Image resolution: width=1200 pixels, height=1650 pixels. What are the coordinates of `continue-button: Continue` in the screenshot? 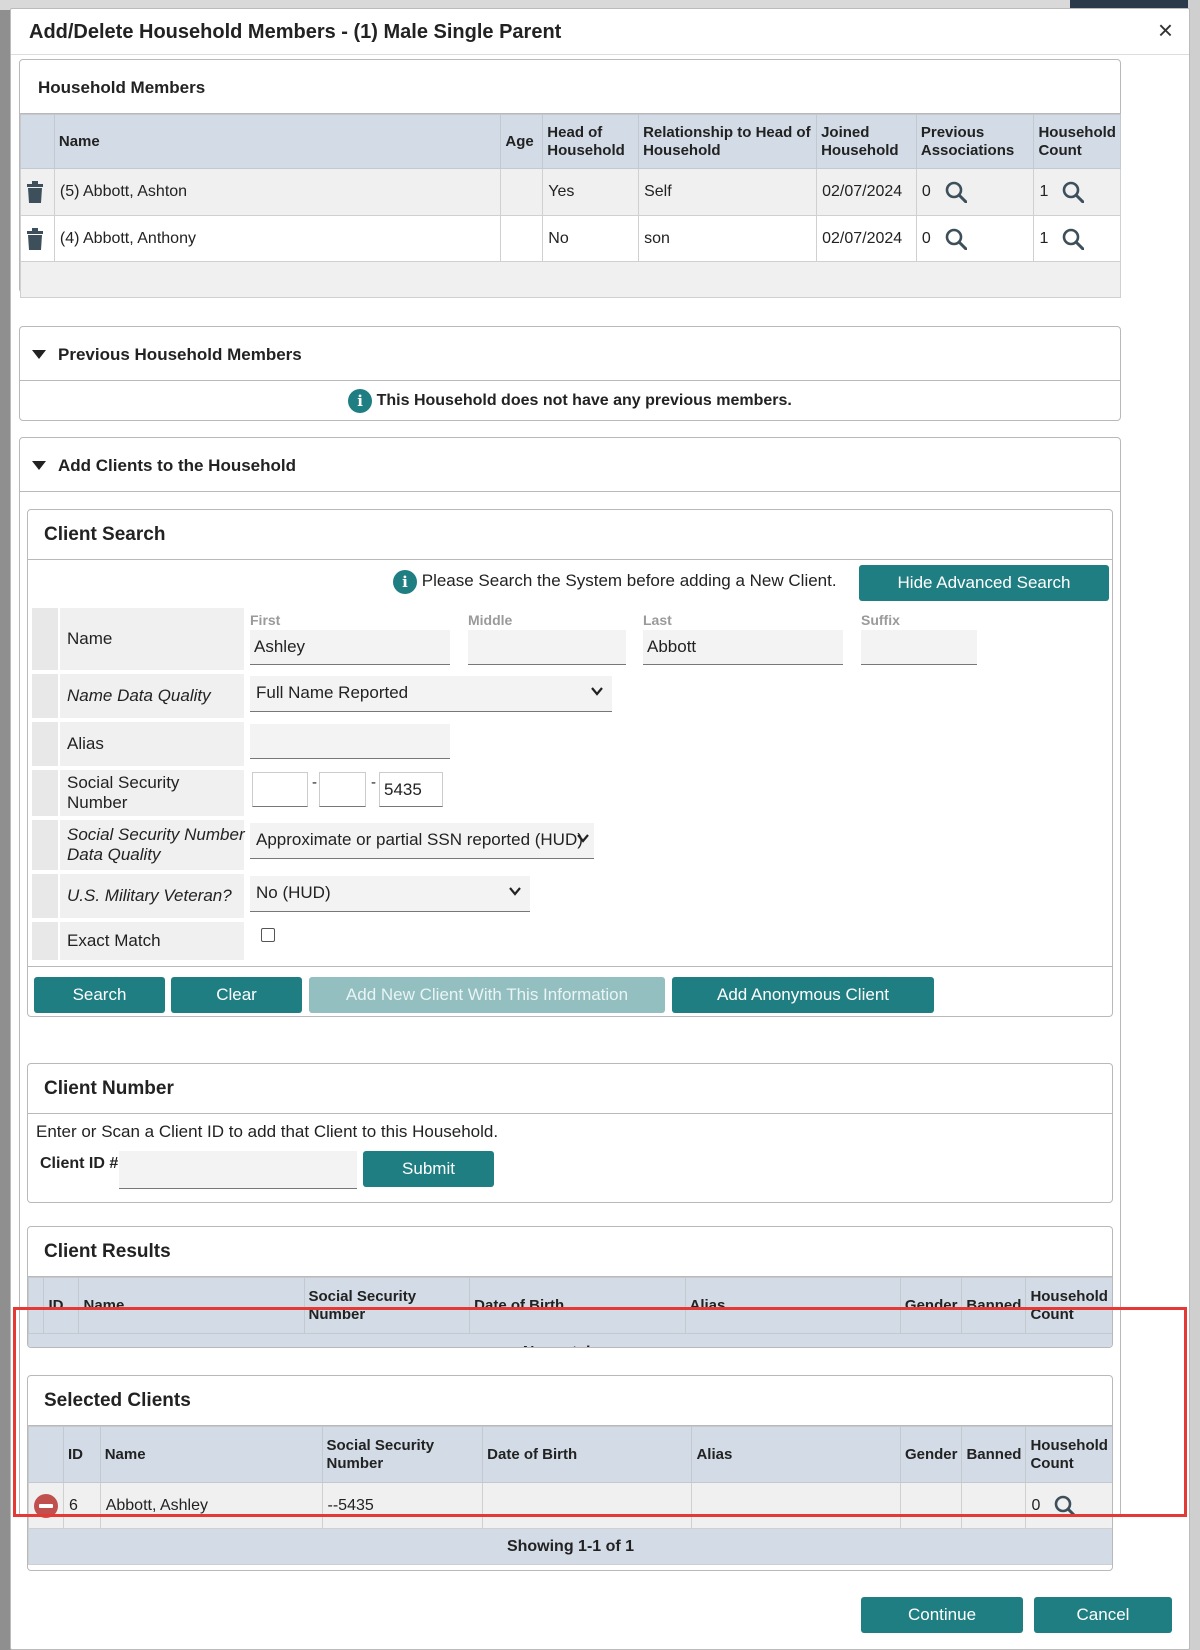 It's located at (942, 1615).